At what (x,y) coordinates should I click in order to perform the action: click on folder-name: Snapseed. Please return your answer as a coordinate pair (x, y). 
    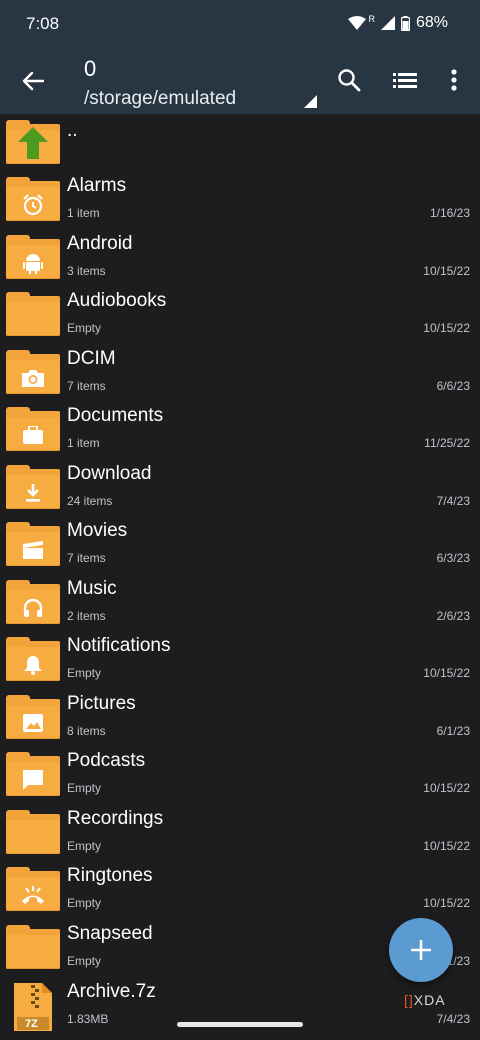
    Looking at the image, I should click on (110, 933).